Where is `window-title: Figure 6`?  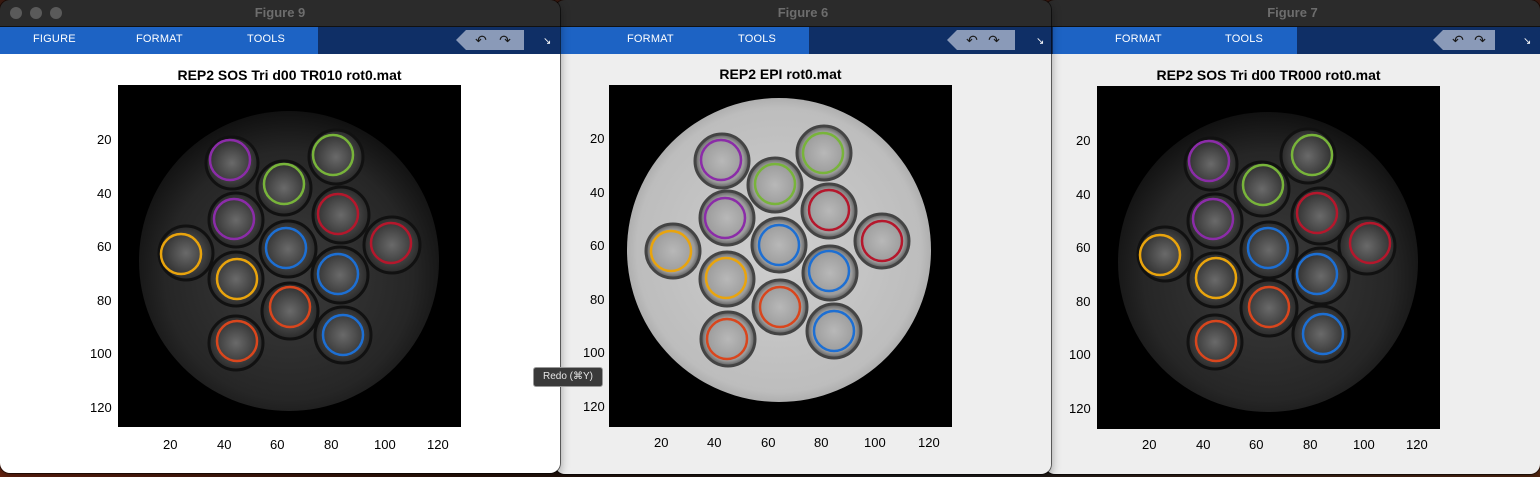 window-title: Figure 6 is located at coordinates (803, 12).